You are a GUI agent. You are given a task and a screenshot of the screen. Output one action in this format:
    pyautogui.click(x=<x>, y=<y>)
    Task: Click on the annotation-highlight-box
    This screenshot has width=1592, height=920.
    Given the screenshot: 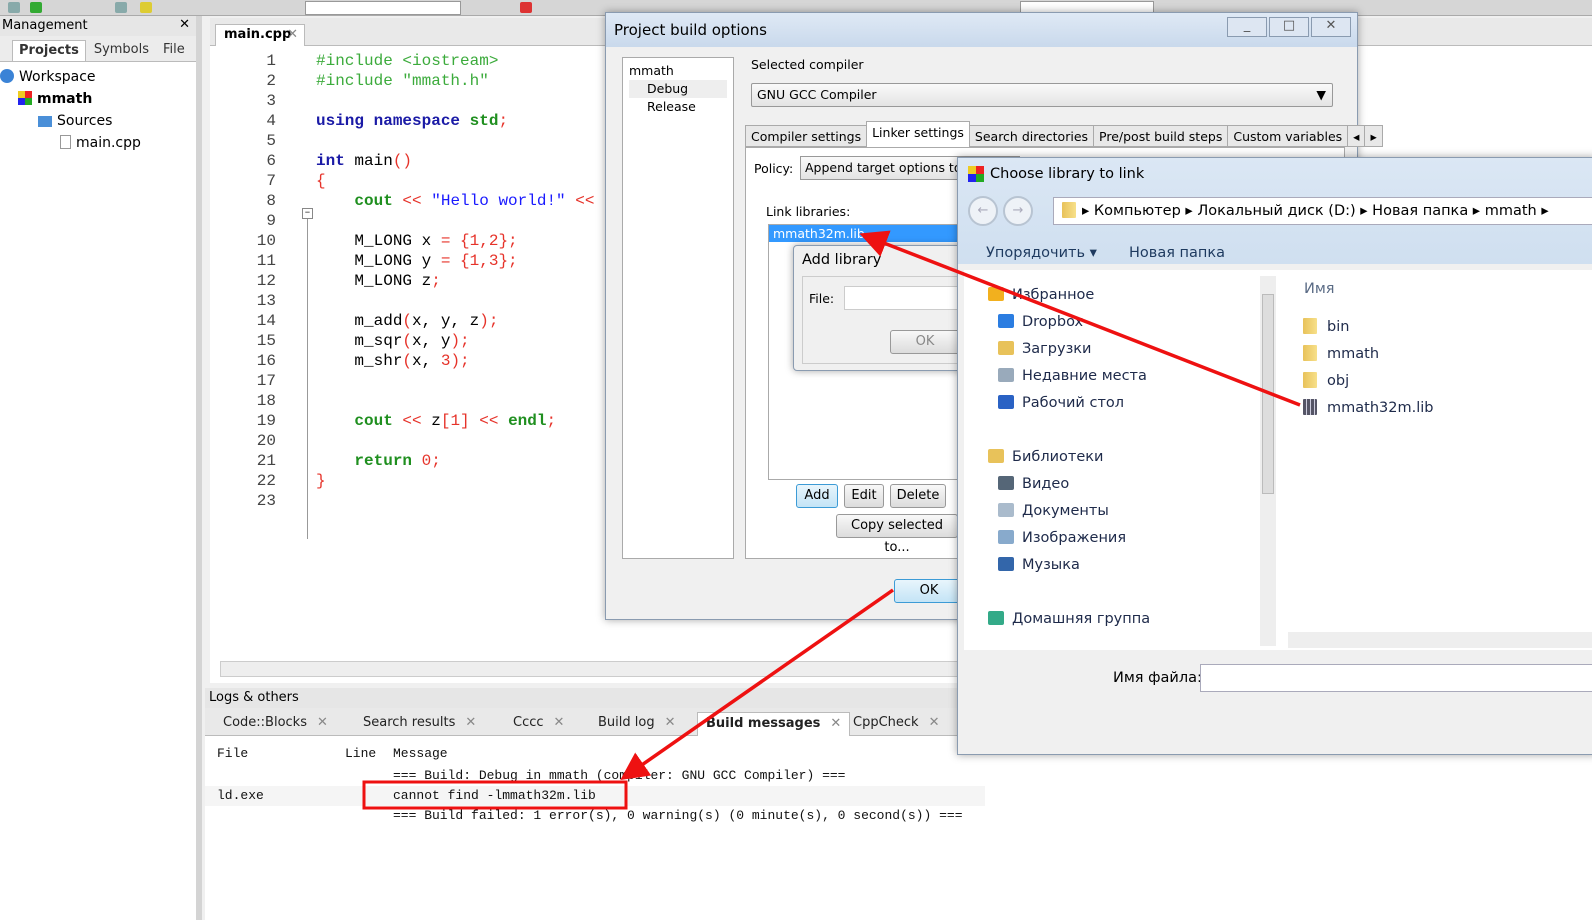 What is the action you would take?
    pyautogui.click(x=495, y=795)
    